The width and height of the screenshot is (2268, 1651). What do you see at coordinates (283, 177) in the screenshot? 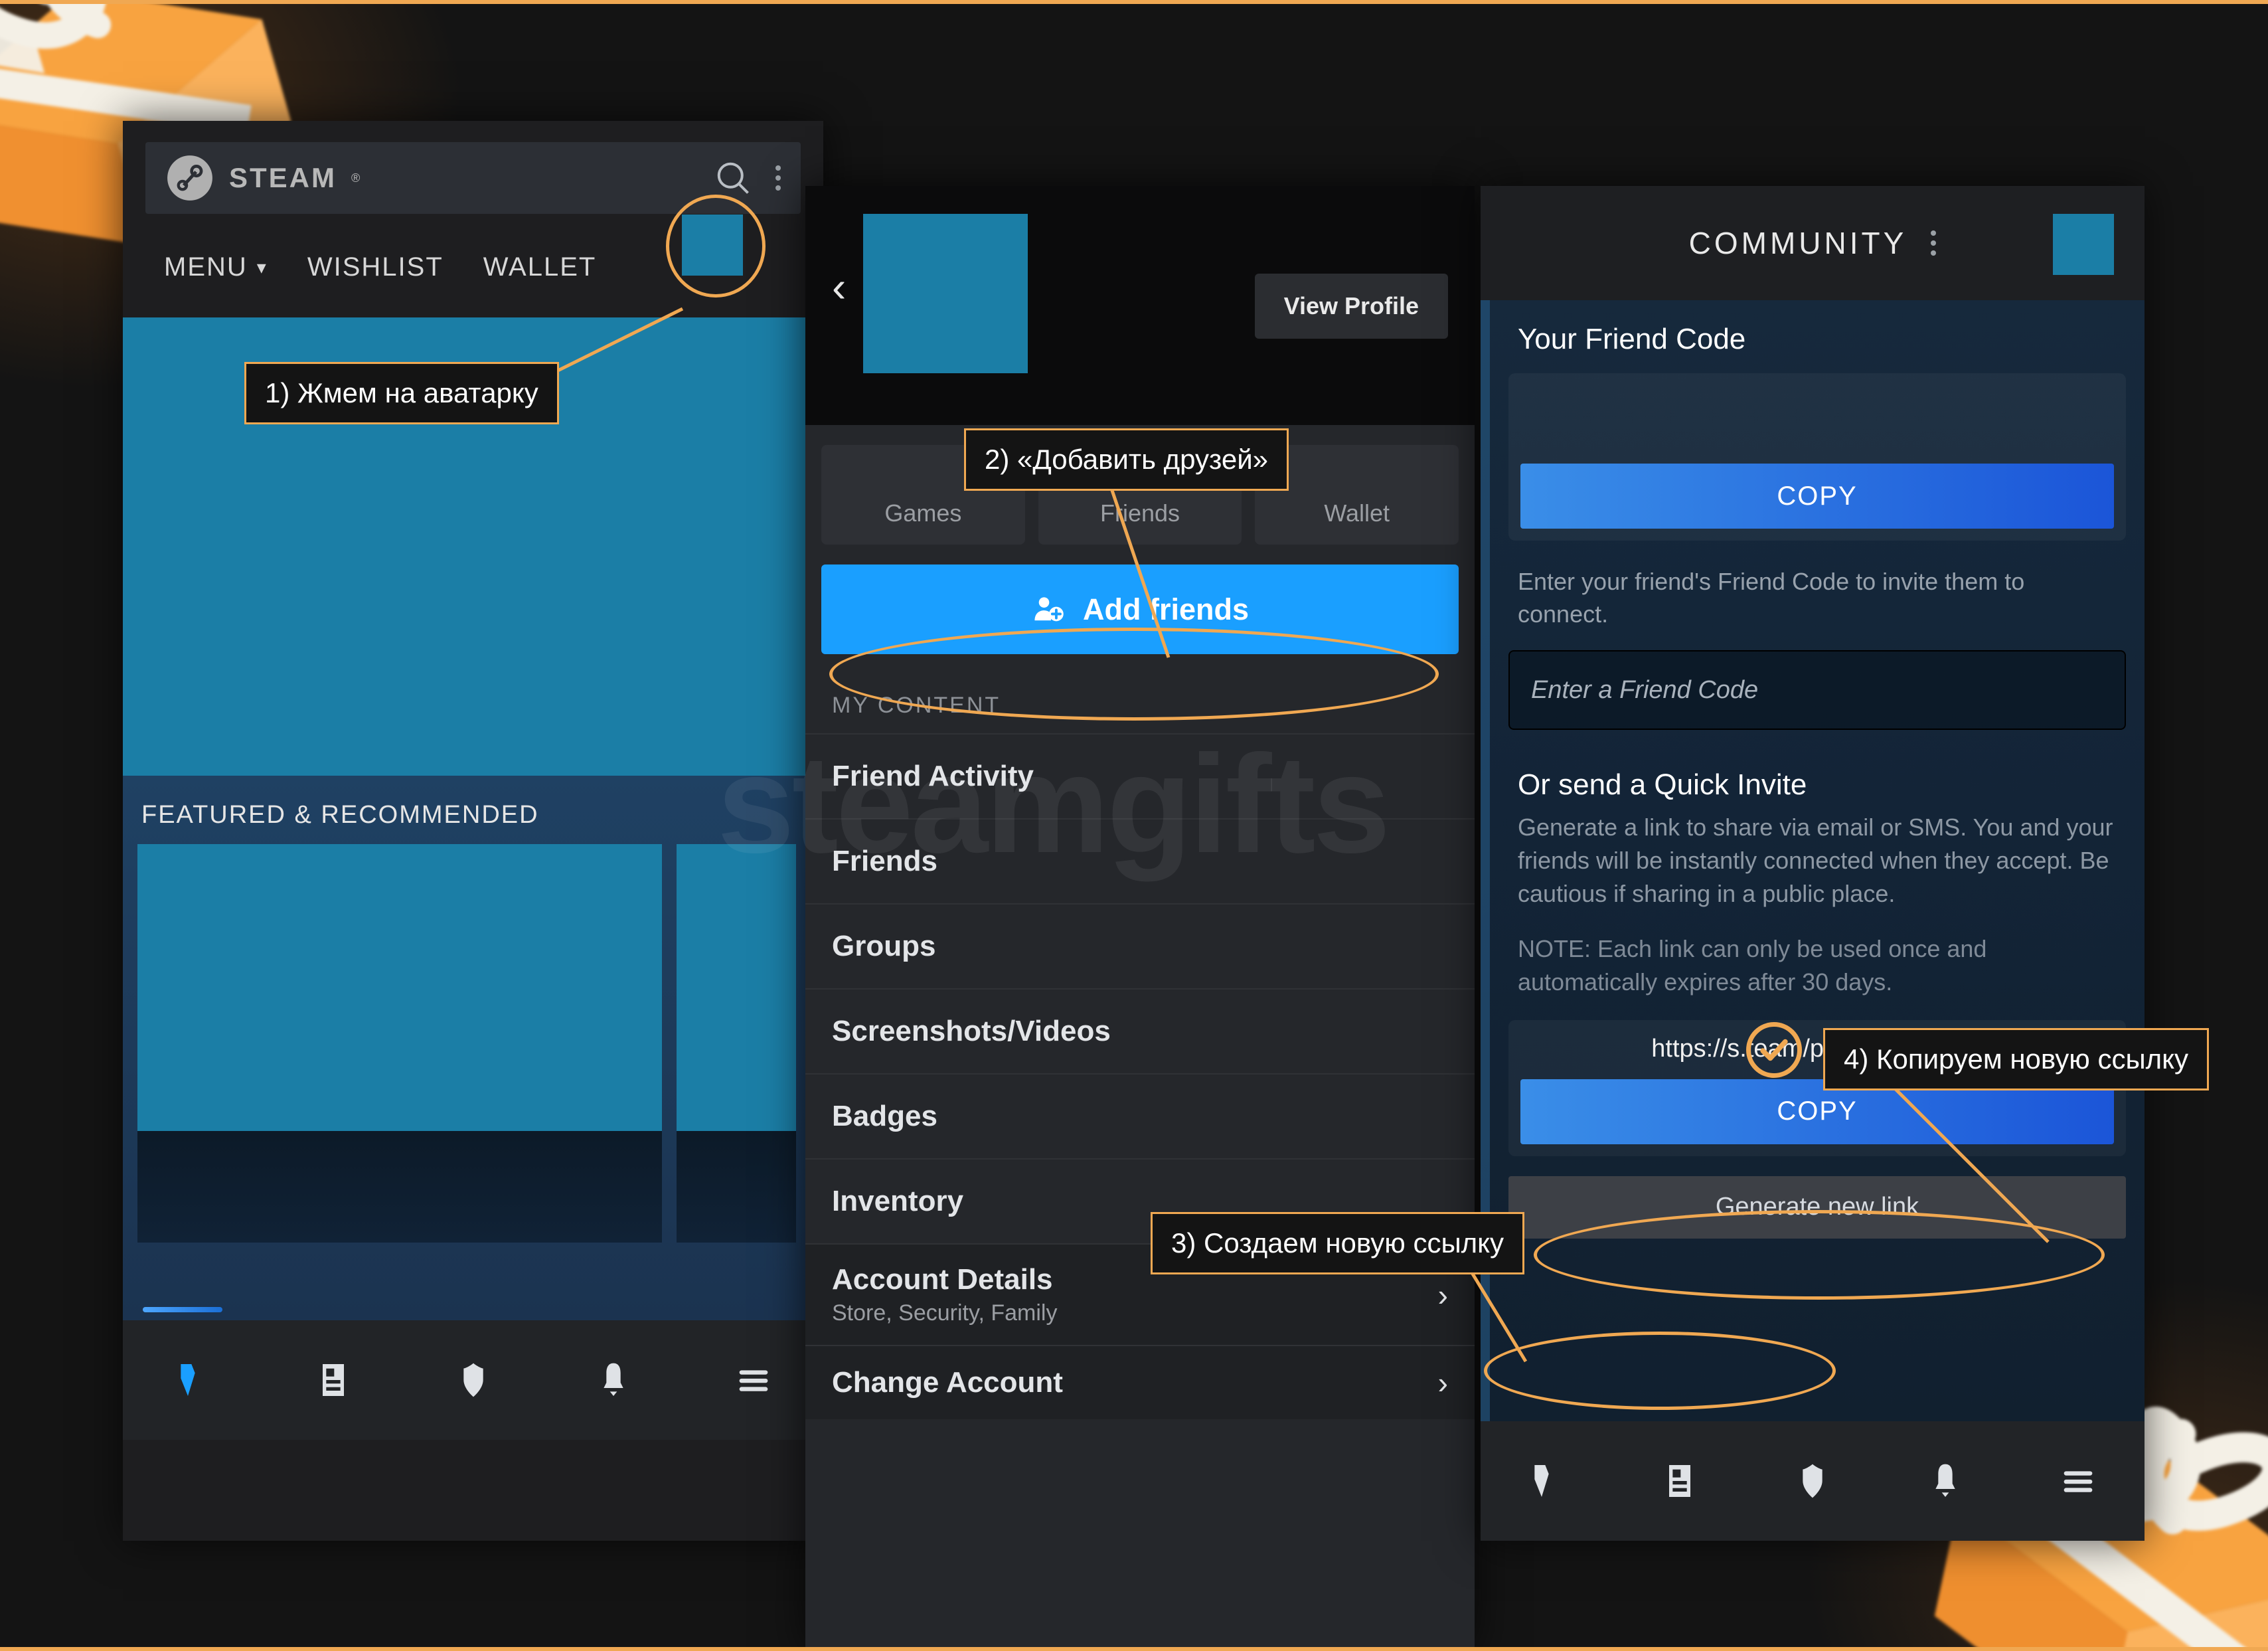
I see `steam-wordmark: STEAM` at bounding box center [283, 177].